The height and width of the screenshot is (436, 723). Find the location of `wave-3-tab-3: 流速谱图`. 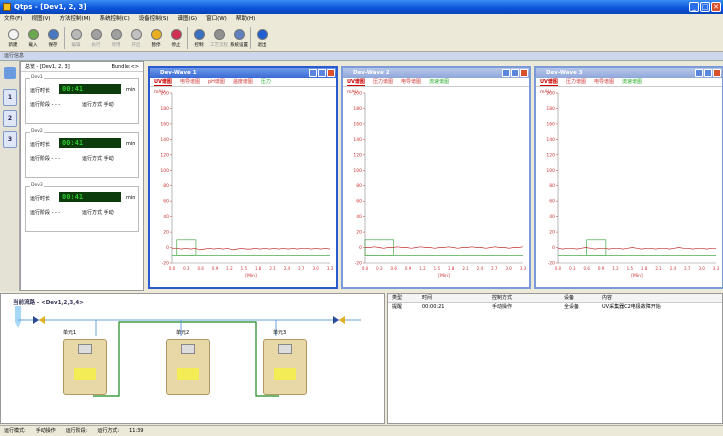

wave-3-tab-3: 流速谱图 is located at coordinates (632, 82).